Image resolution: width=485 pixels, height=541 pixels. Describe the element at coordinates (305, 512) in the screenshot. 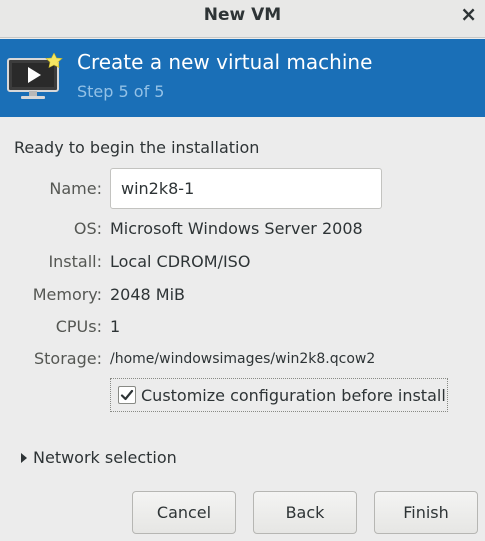

I see `back-button: Back` at that location.